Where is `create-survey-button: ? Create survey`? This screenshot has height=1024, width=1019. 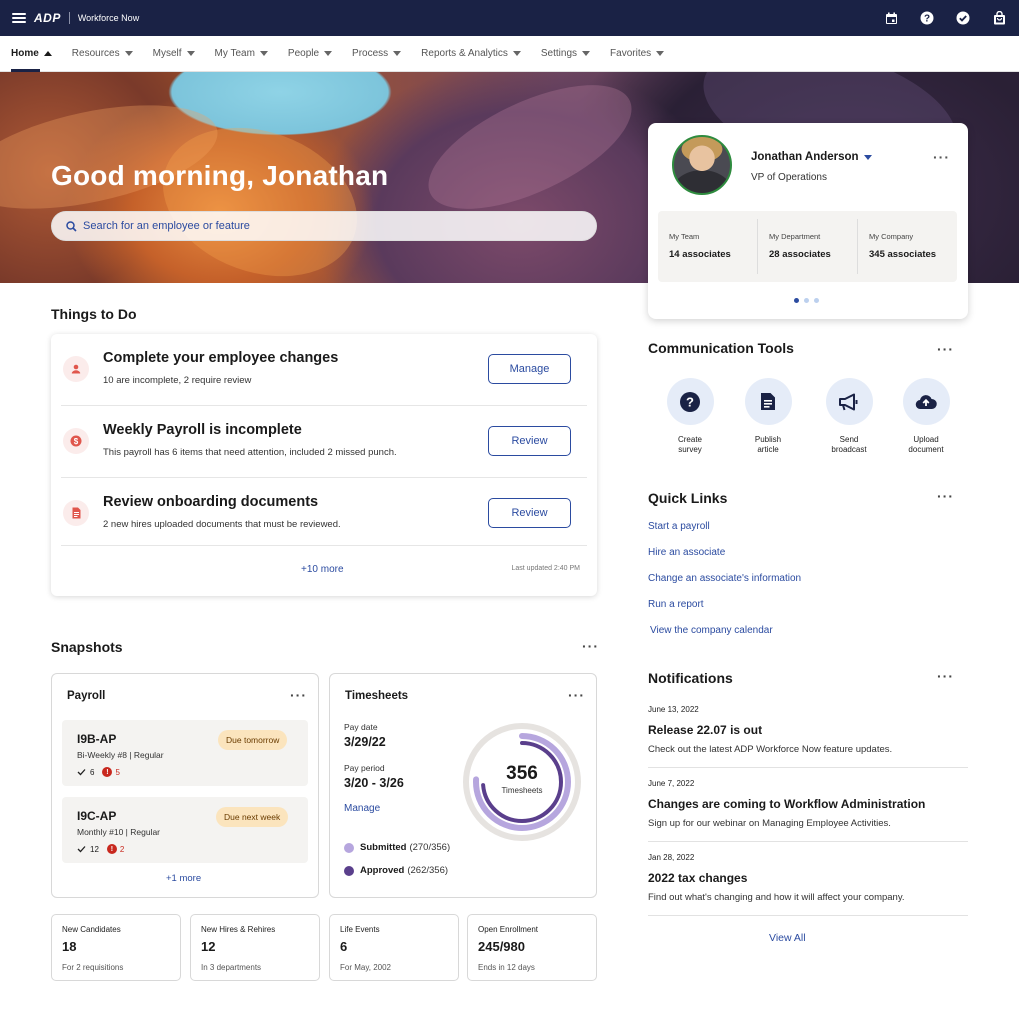
create-survey-button: ? Create survey is located at coordinates (690, 416).